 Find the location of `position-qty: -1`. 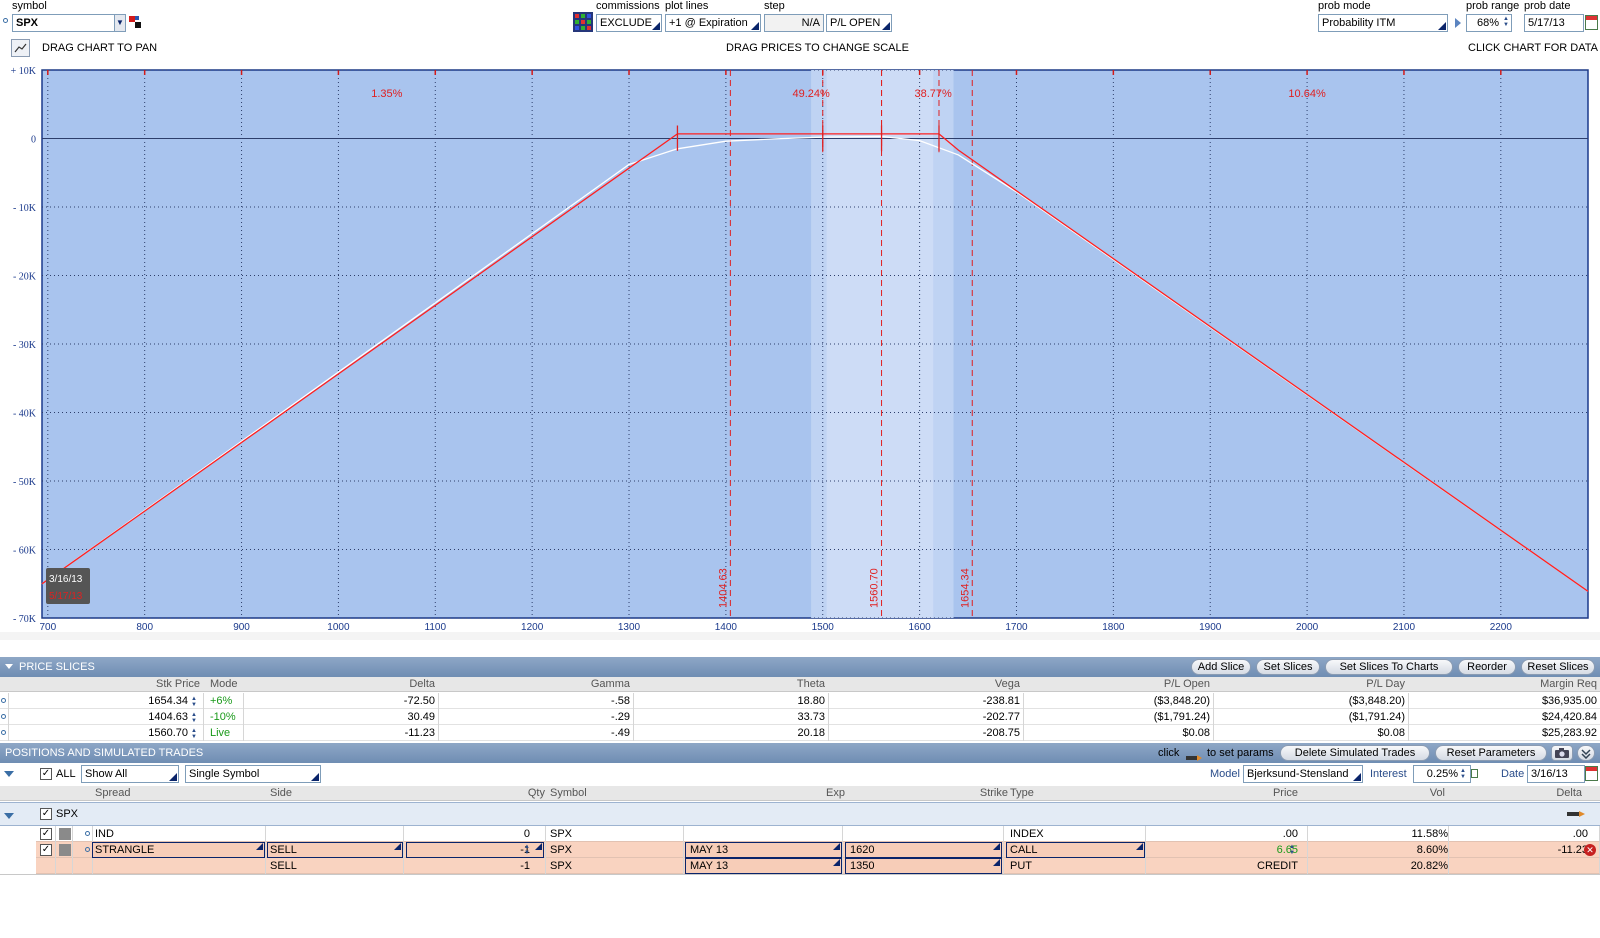

position-qty: -1 is located at coordinates (505, 850).